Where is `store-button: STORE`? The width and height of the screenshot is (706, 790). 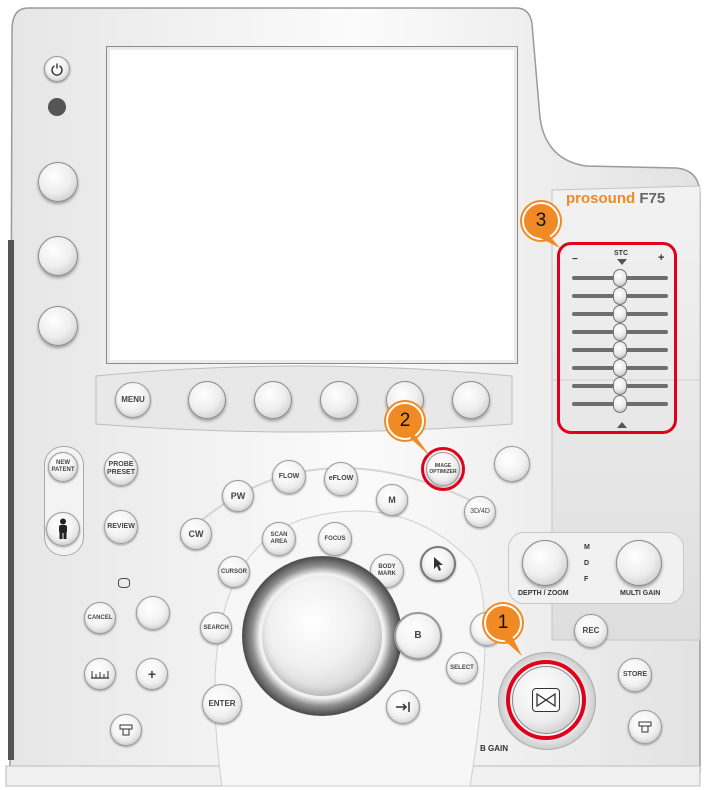 store-button: STORE is located at coordinates (635, 675).